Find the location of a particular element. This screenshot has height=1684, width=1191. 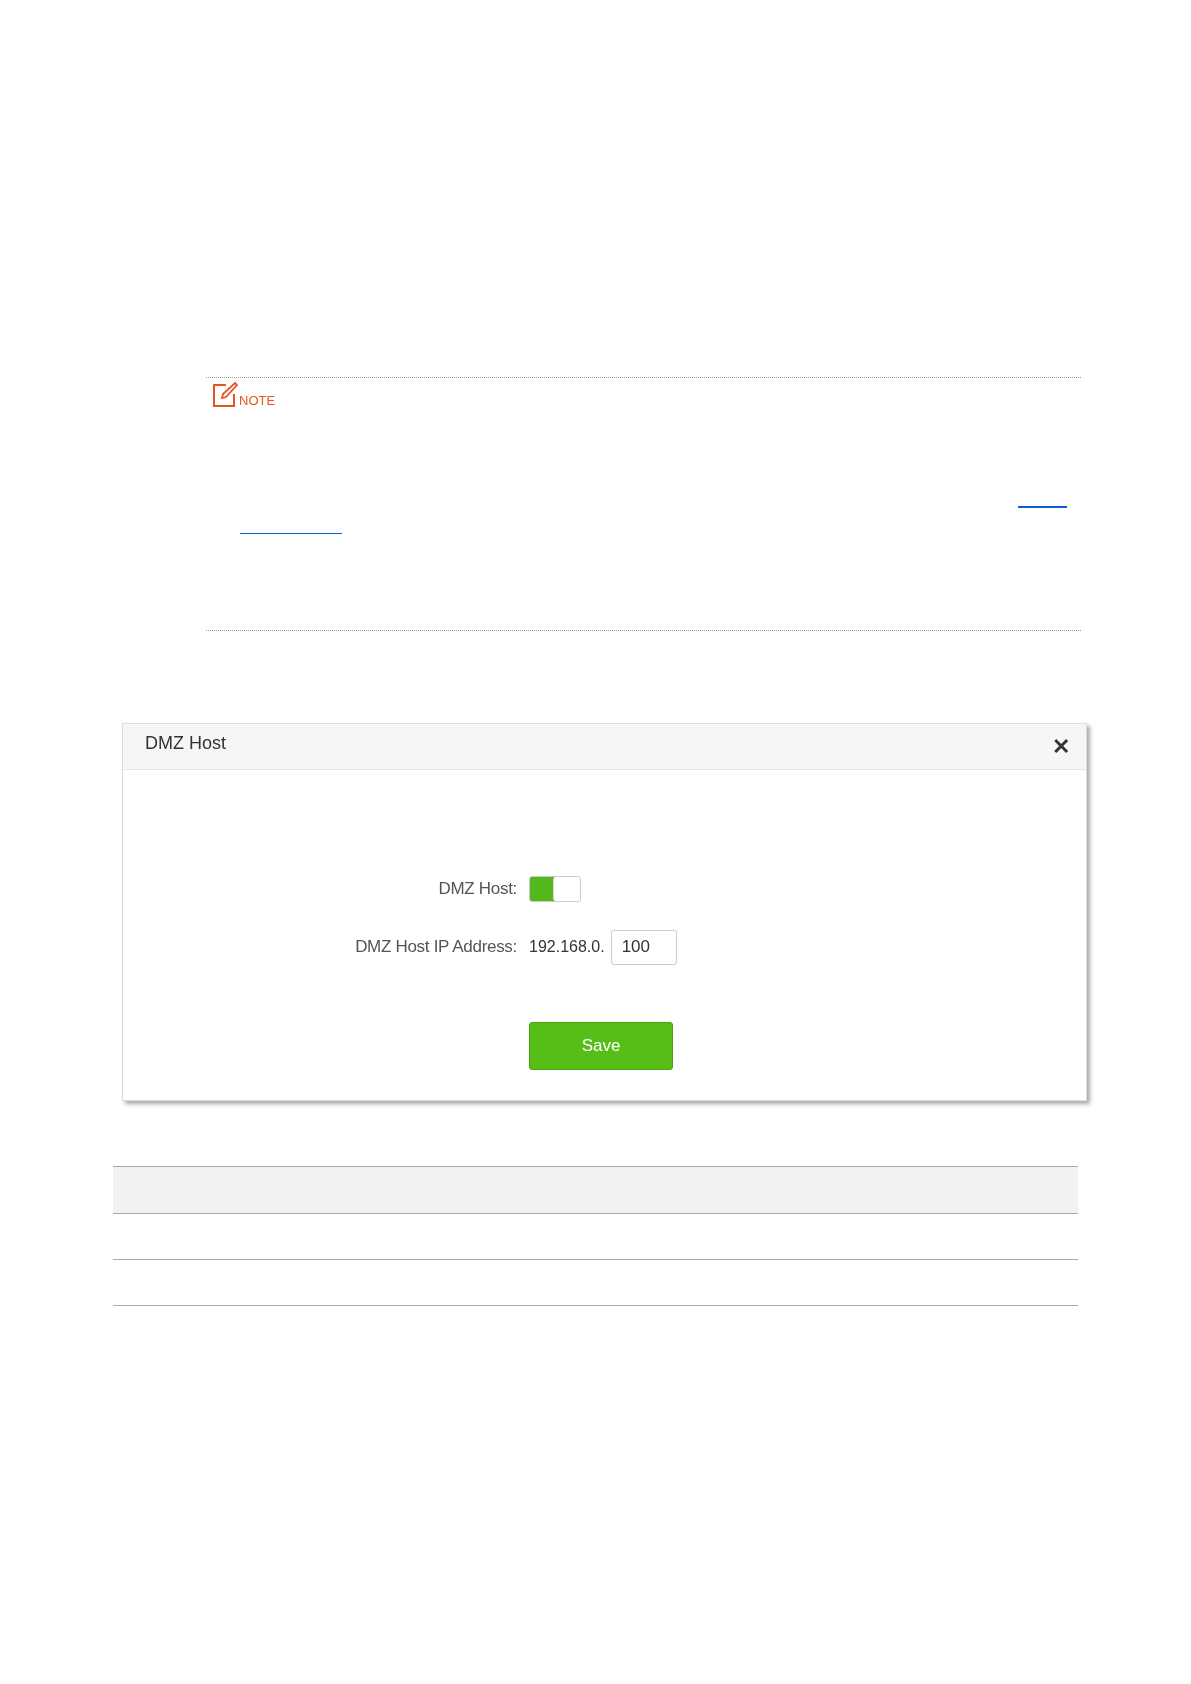

ip-input-field: 100 is located at coordinates (643, 947).